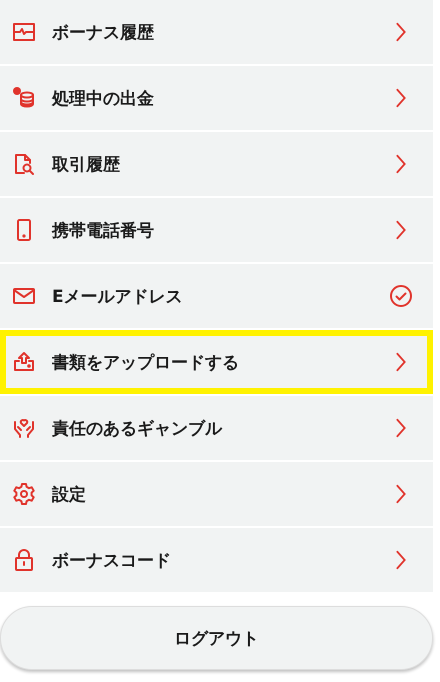 Image resolution: width=440 pixels, height=682 pixels. What do you see at coordinates (103, 231) in the screenshot?
I see `menu-label: 携帯電話番号` at bounding box center [103, 231].